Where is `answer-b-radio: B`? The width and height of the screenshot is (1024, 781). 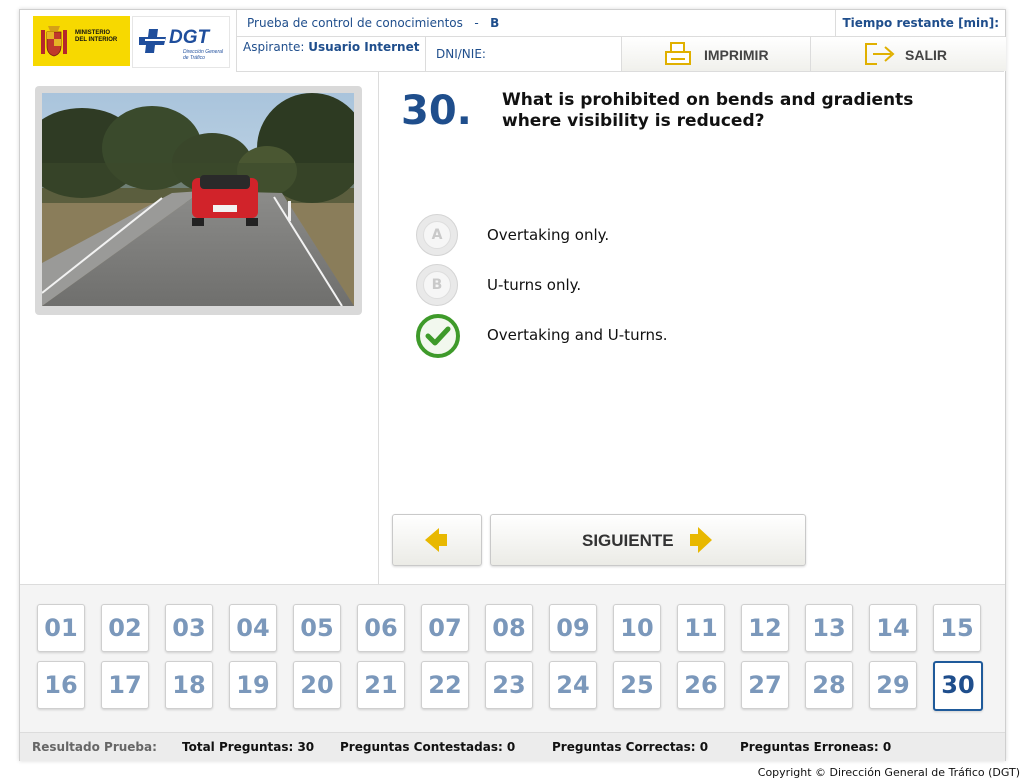
answer-b-radio: B is located at coordinates (437, 285).